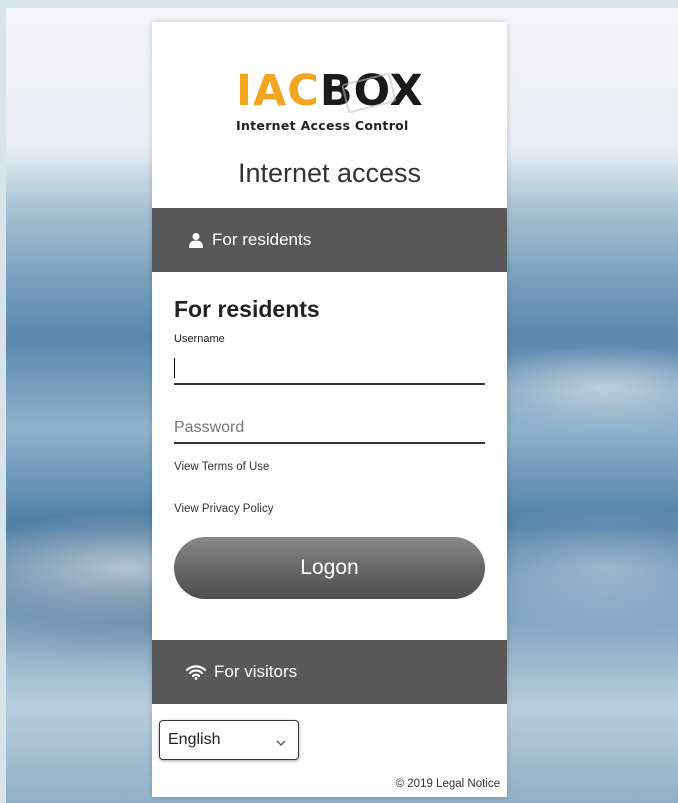 Image resolution: width=678 pixels, height=803 pixels. I want to click on username-label: Username, so click(199, 339).